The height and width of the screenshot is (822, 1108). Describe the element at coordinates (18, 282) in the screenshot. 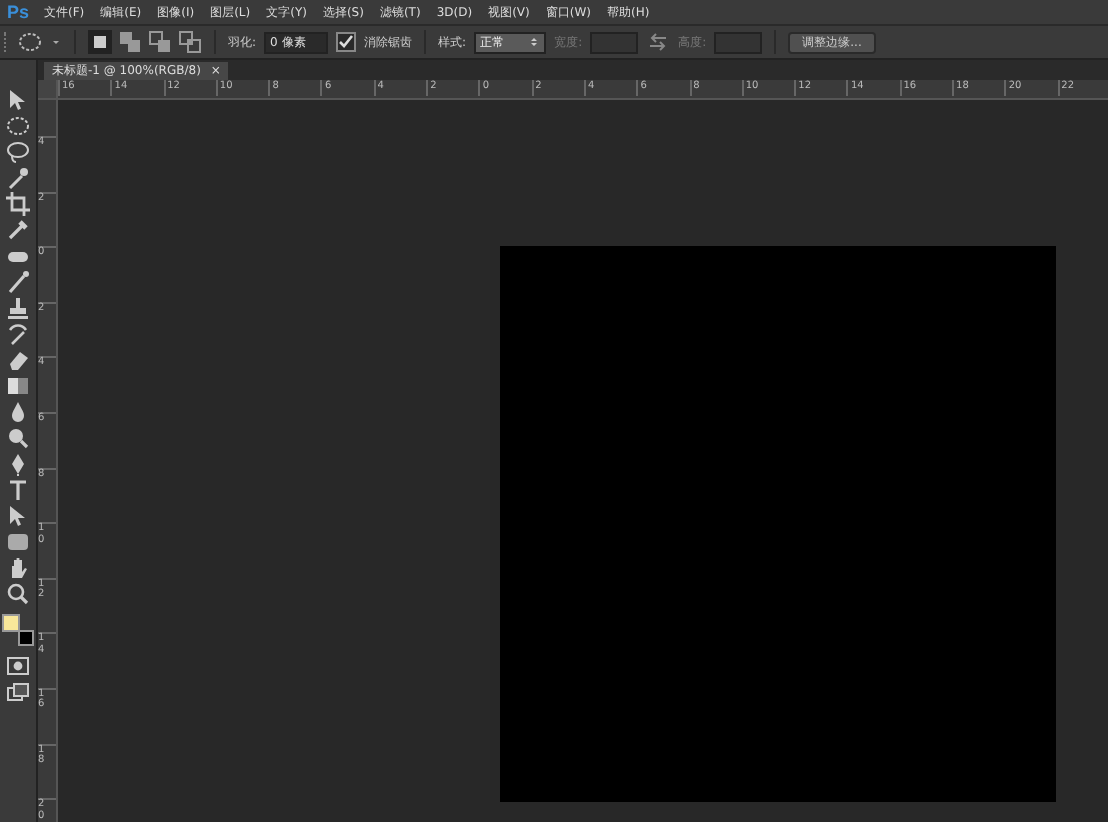

I see `brush-icon` at that location.